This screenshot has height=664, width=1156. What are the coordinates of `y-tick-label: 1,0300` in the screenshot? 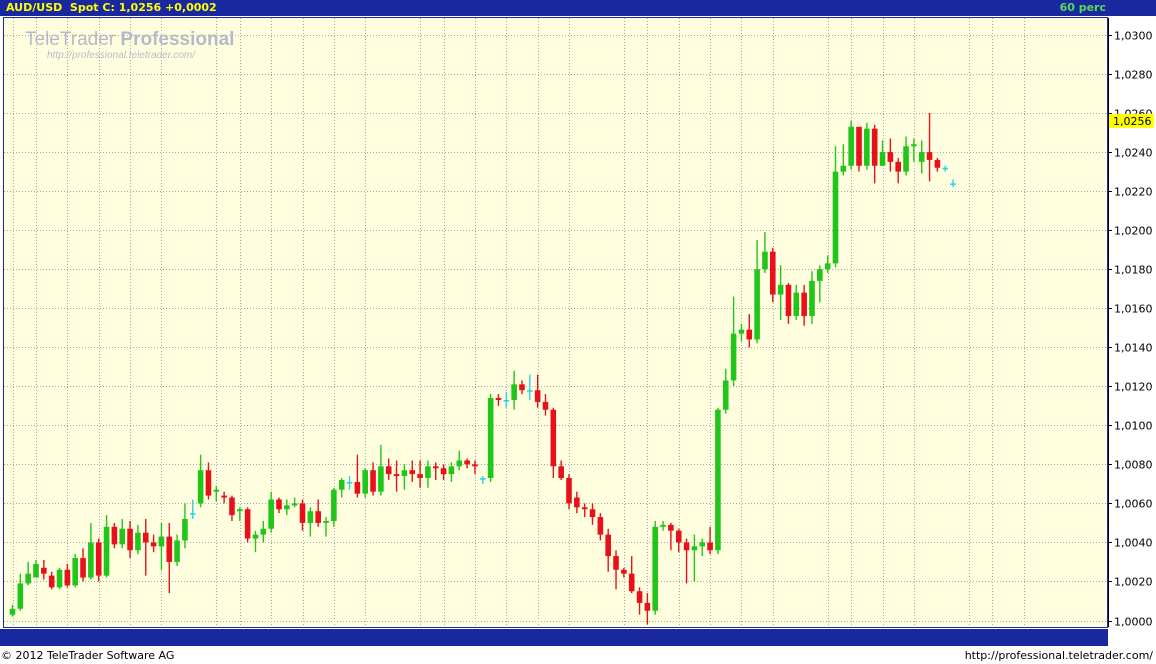 It's located at (1133, 36).